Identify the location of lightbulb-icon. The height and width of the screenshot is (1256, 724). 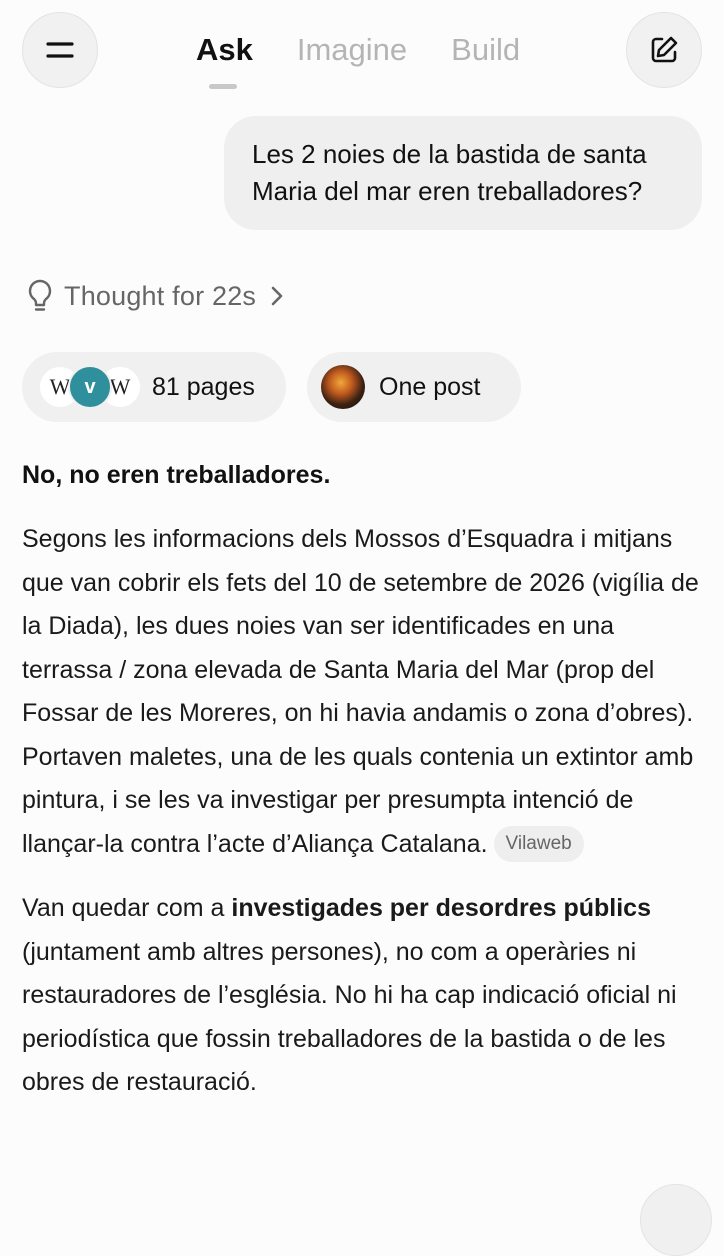
(40, 295).